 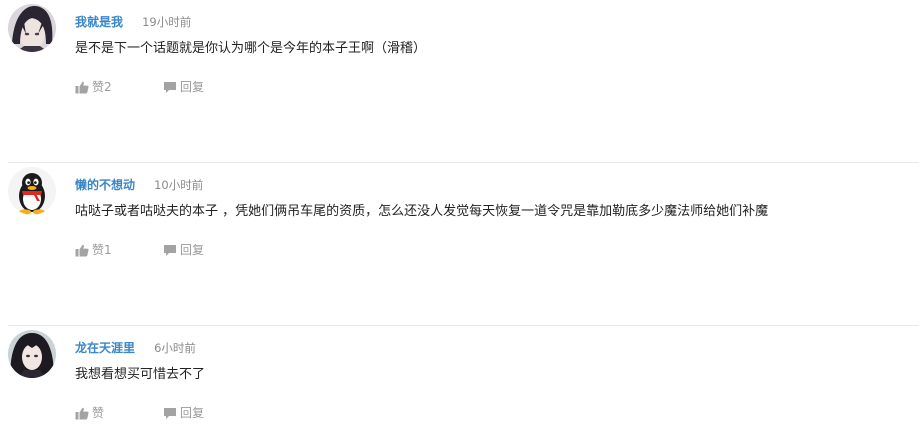 What do you see at coordinates (99, 22) in the screenshot?
I see `username: 我就是我` at bounding box center [99, 22].